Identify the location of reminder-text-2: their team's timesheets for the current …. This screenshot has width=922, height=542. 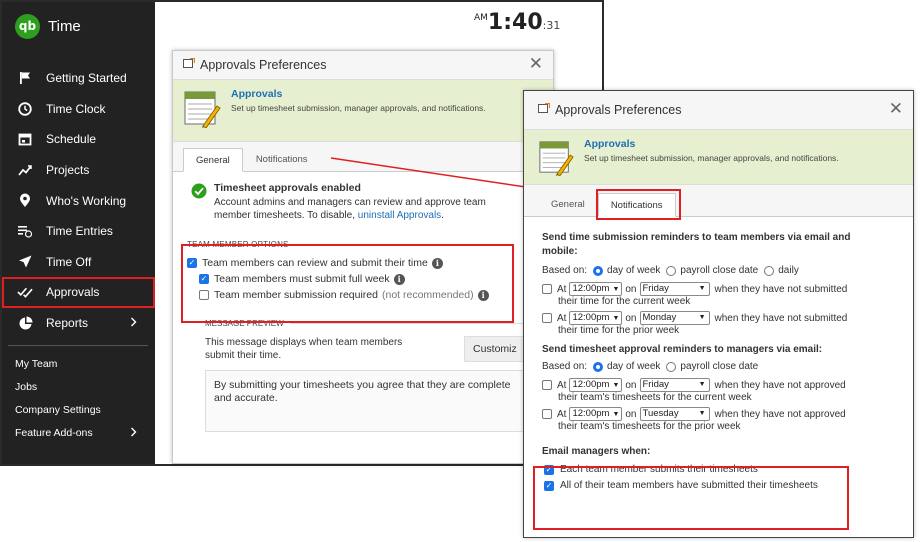
(655, 397).